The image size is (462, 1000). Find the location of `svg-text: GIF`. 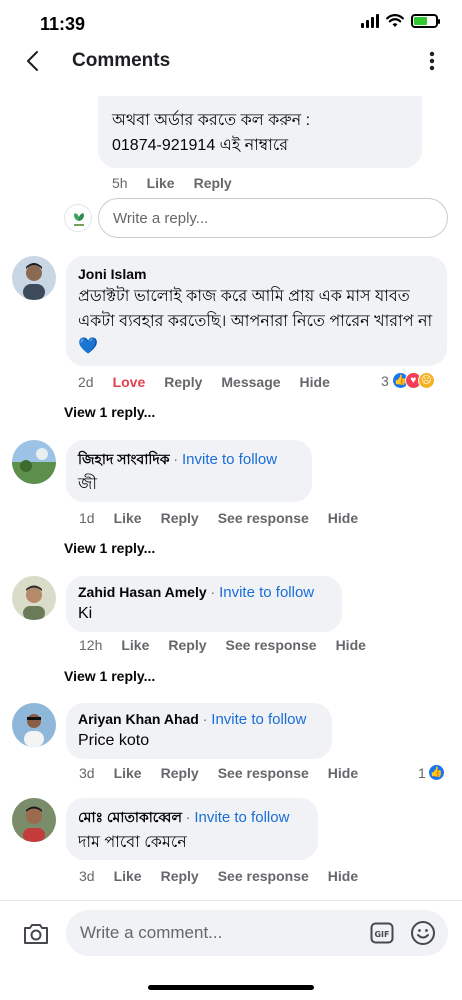

svg-text: GIF is located at coordinates (381, 934).